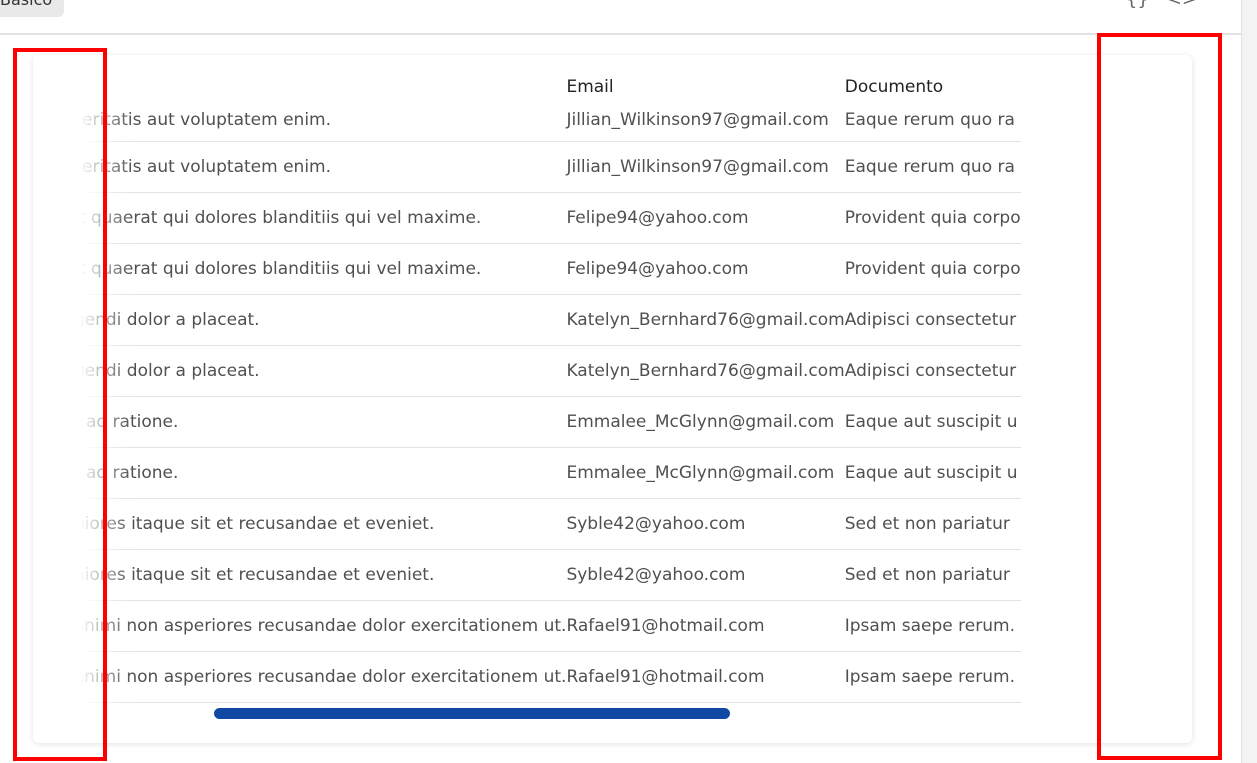 This screenshot has height=763, width=1257. Describe the element at coordinates (1182, 5) in the screenshot. I see `code-icon: <>` at that location.